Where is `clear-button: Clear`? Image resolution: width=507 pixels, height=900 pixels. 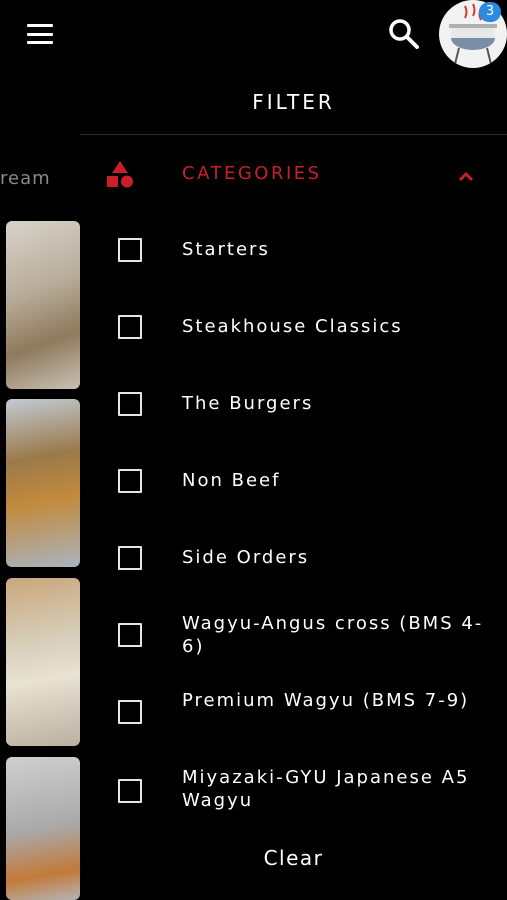 clear-button: Clear is located at coordinates (293, 858).